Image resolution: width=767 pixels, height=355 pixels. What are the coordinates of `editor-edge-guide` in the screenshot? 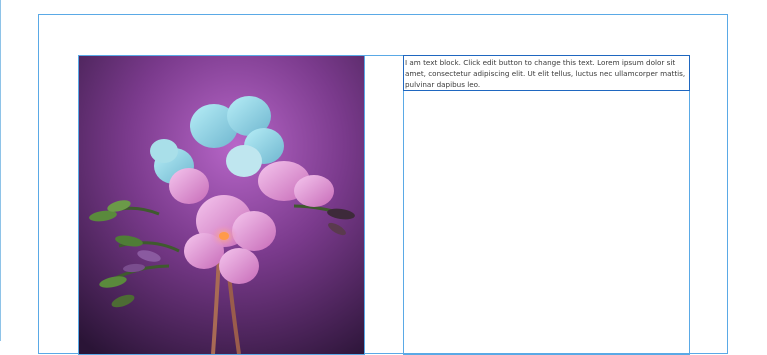 It's located at (0, 170).